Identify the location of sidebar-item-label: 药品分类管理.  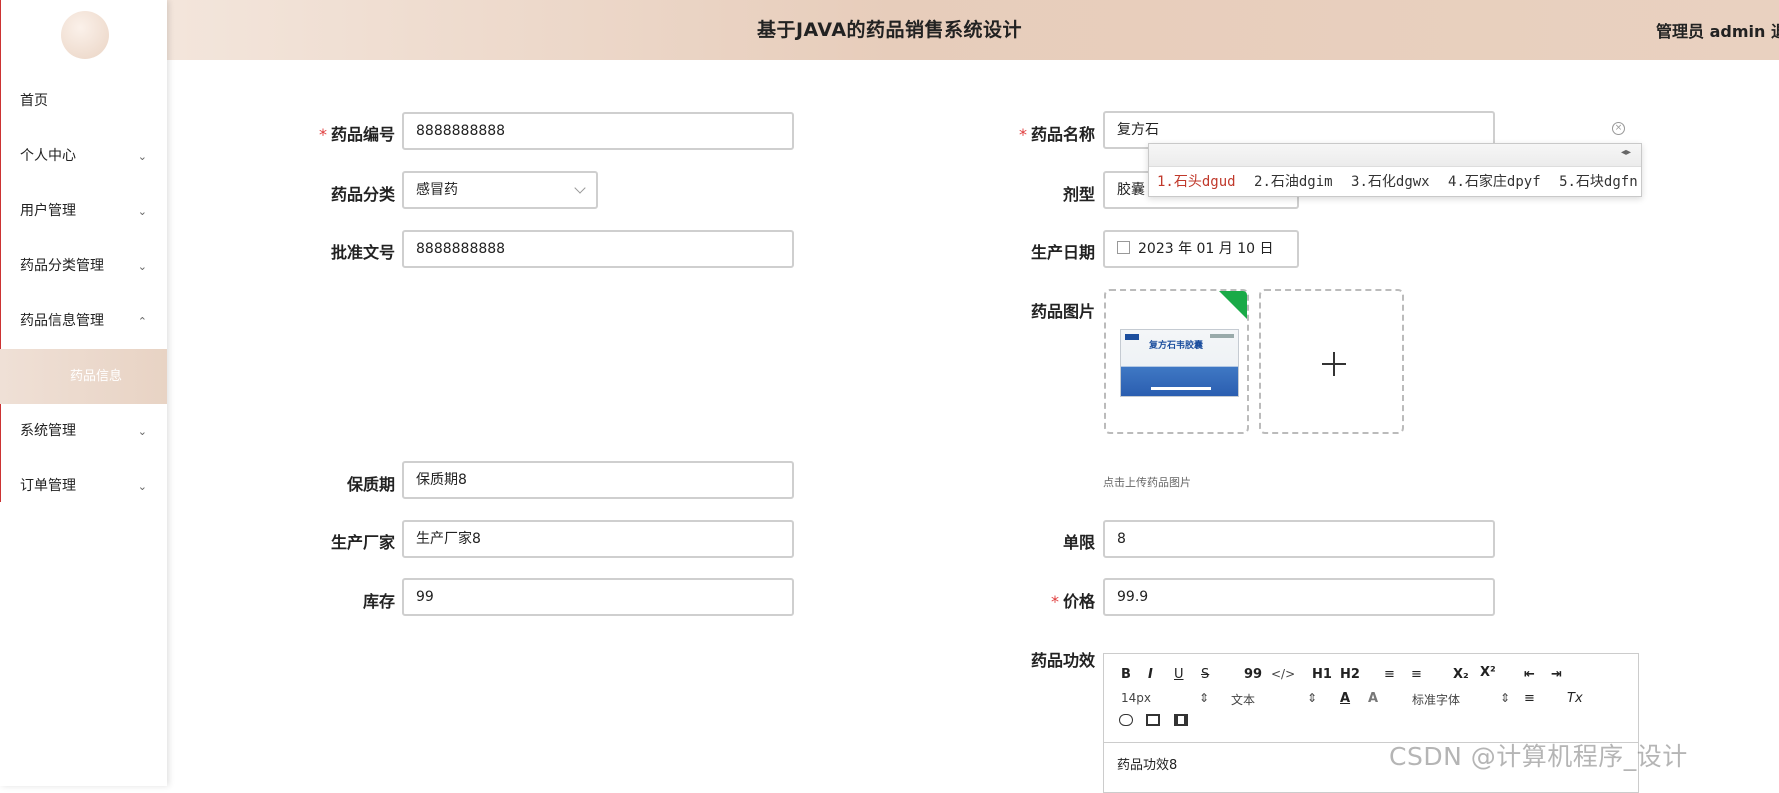
(62, 266).